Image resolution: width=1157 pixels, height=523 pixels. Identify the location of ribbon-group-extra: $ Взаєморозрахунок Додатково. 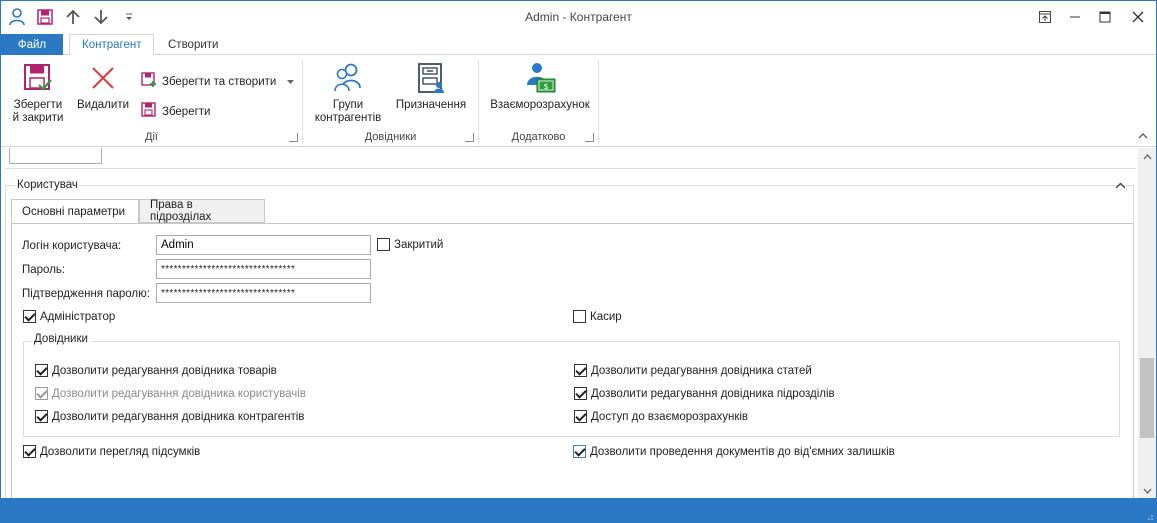
(539, 102).